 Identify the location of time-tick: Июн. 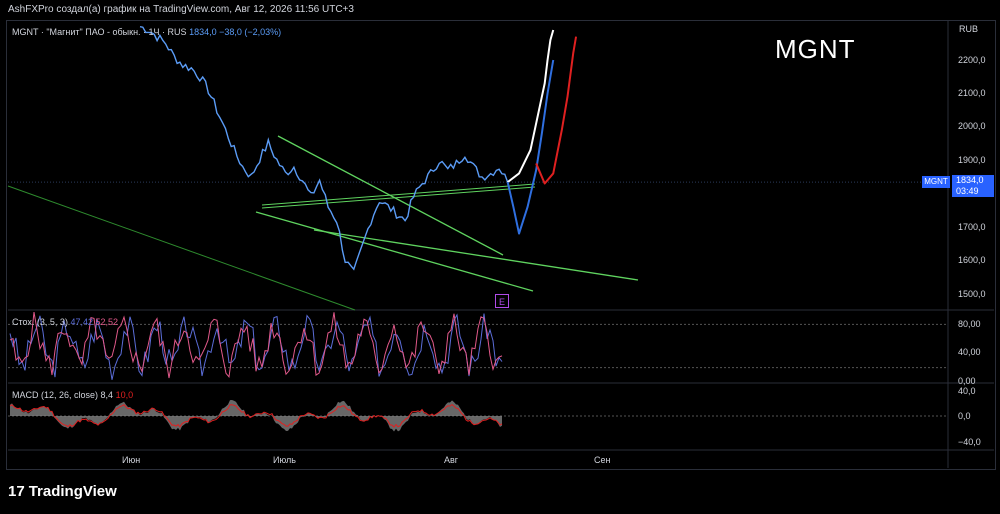
(131, 460).